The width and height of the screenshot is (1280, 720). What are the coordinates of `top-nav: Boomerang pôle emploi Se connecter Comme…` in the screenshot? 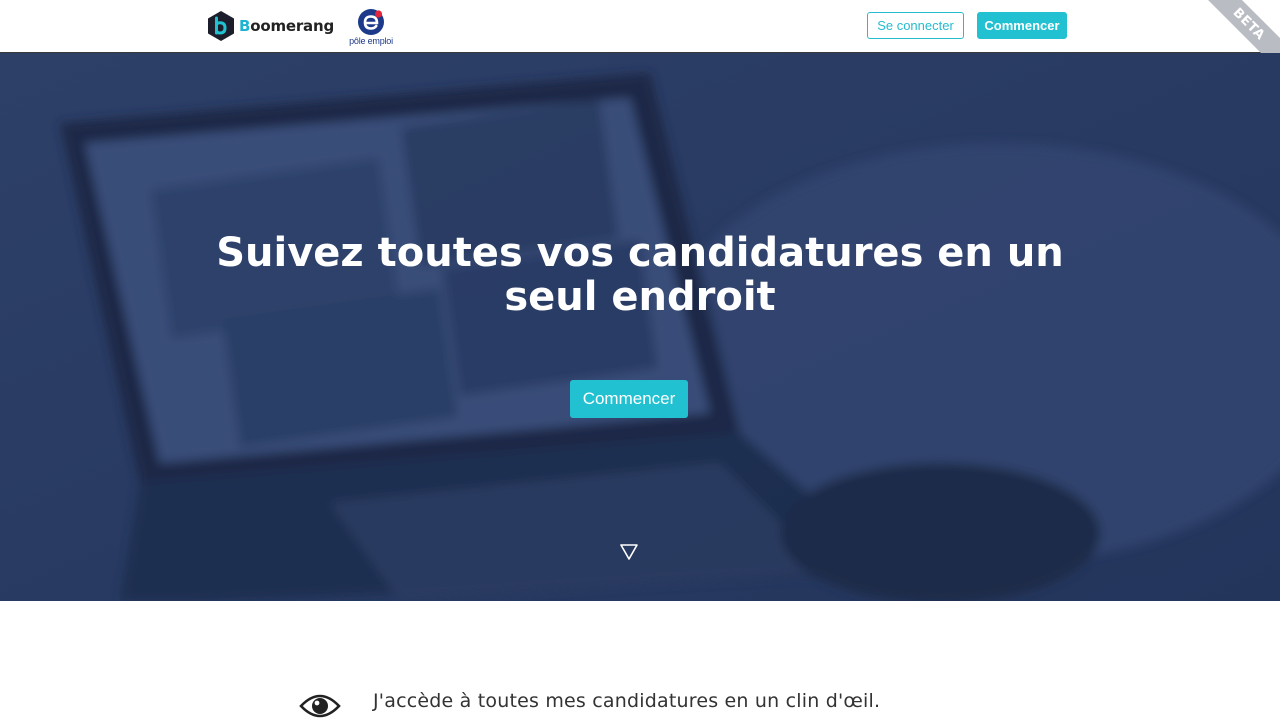 It's located at (640, 26).